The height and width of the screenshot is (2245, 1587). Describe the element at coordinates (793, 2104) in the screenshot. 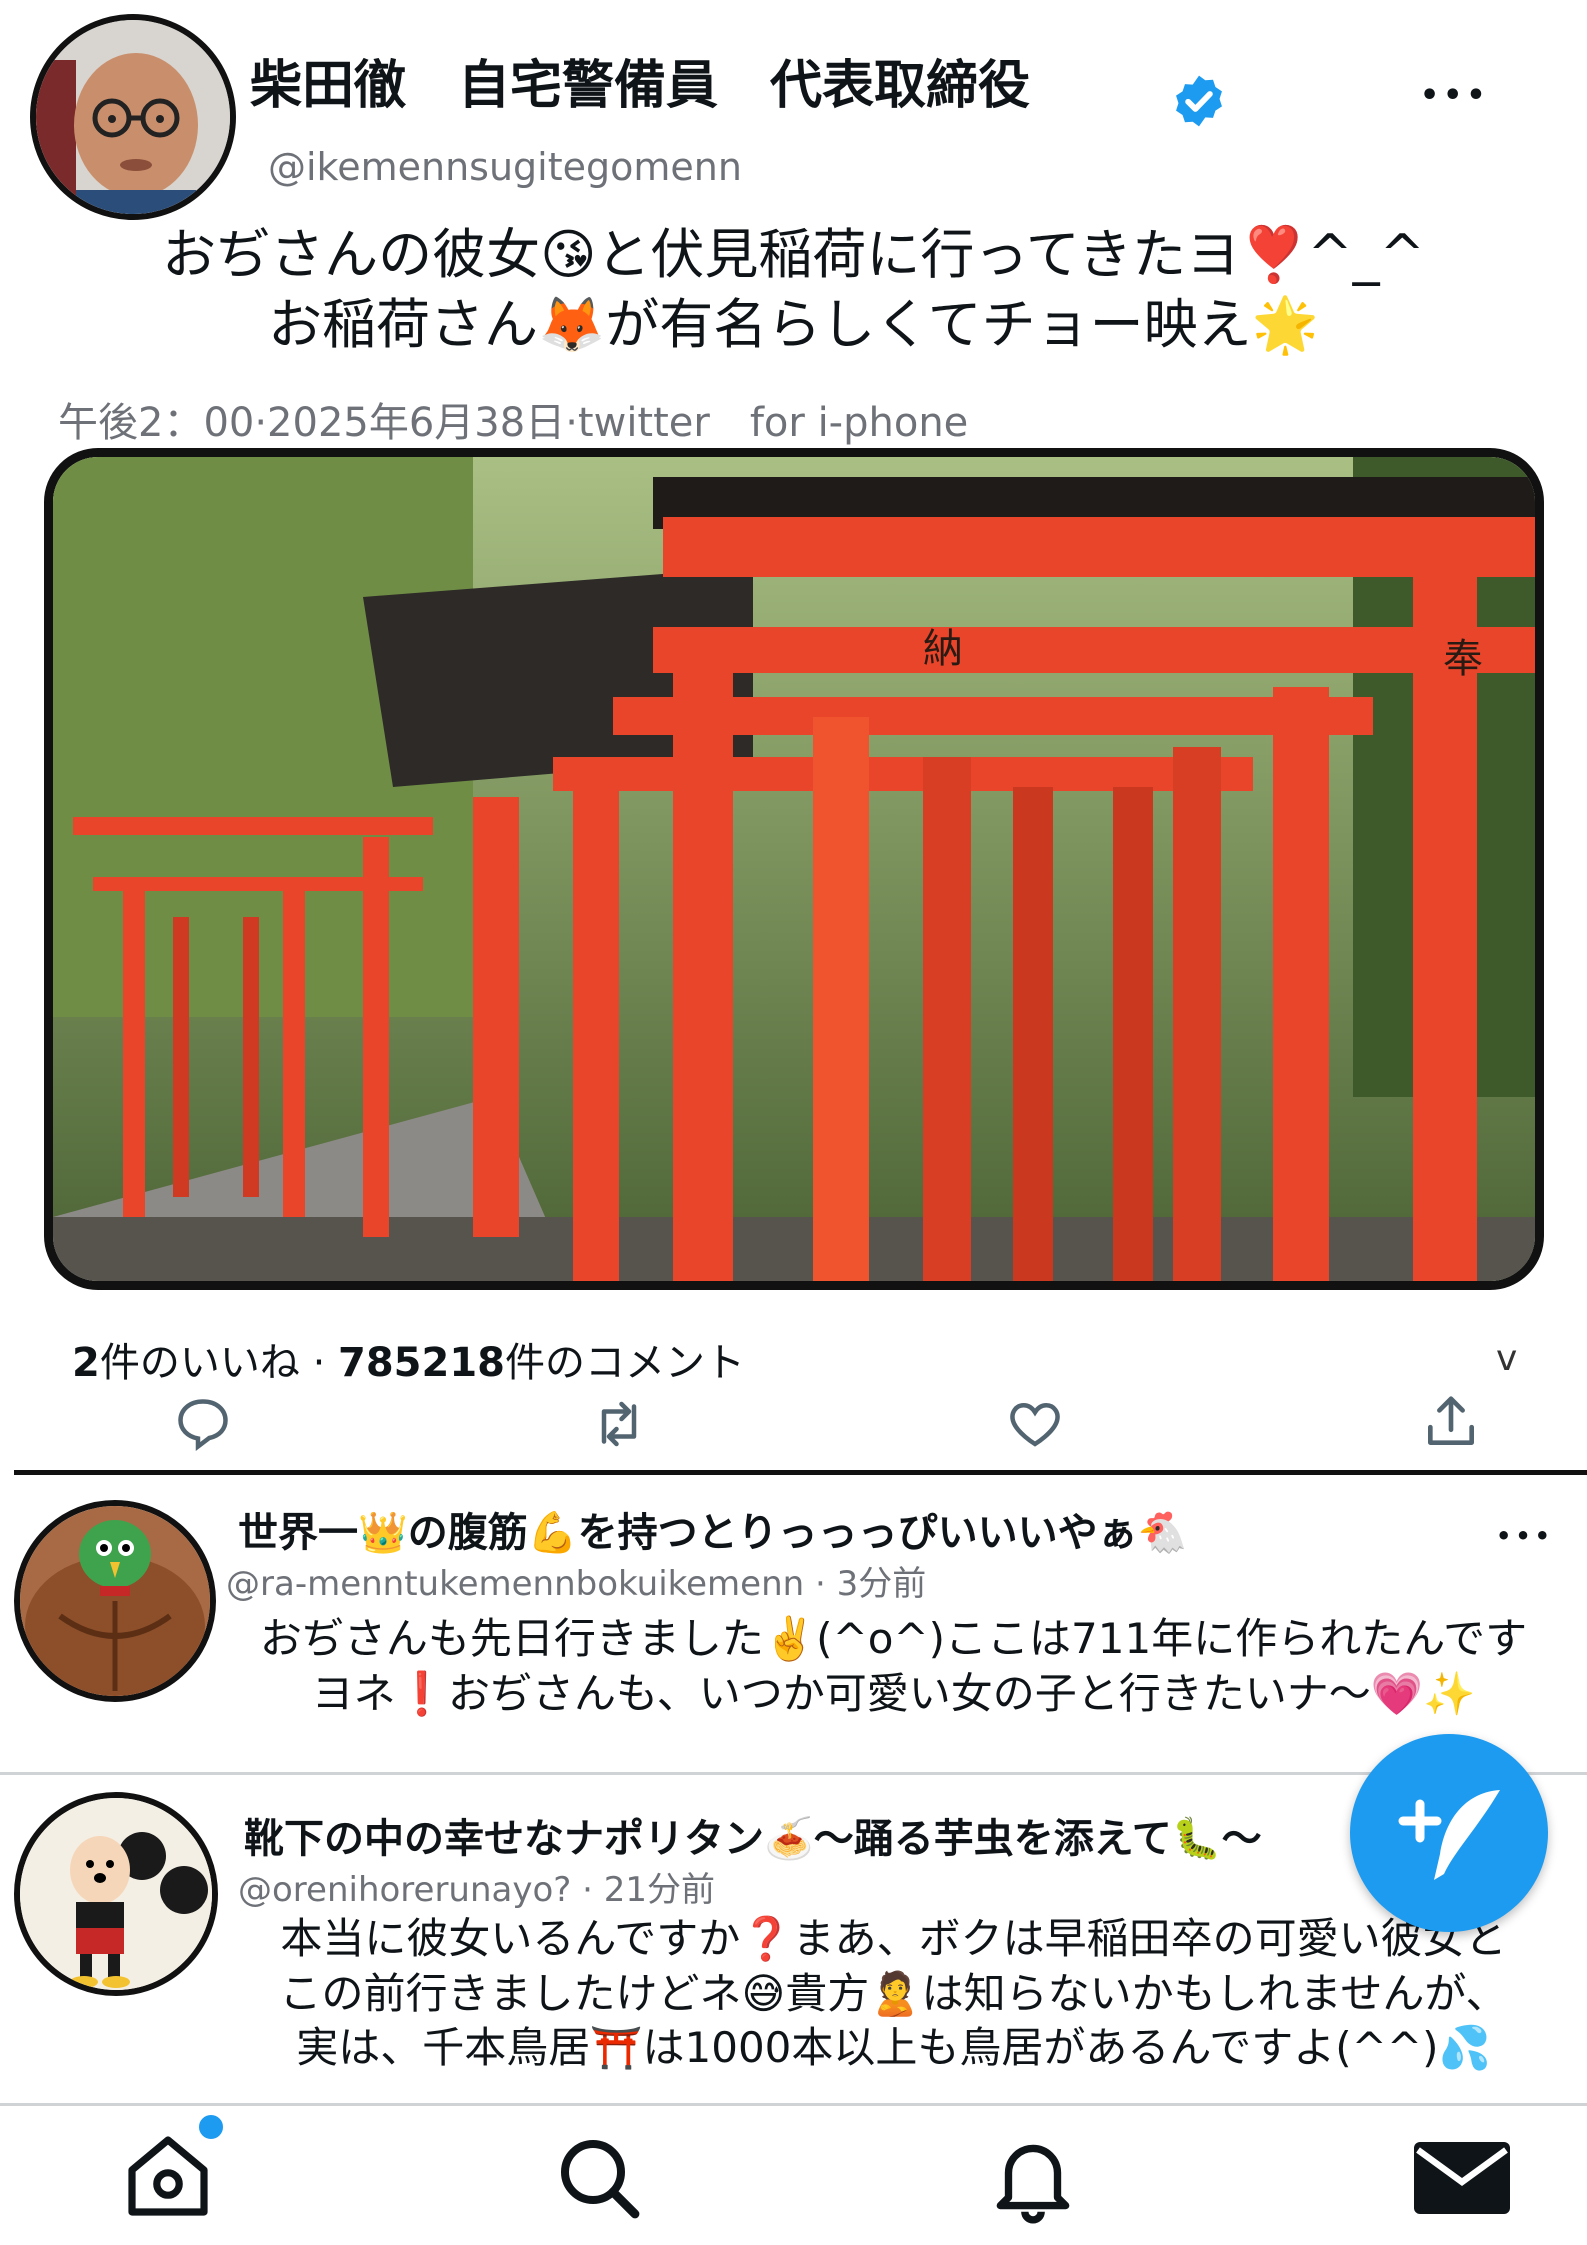

I see `nav-divider` at that location.